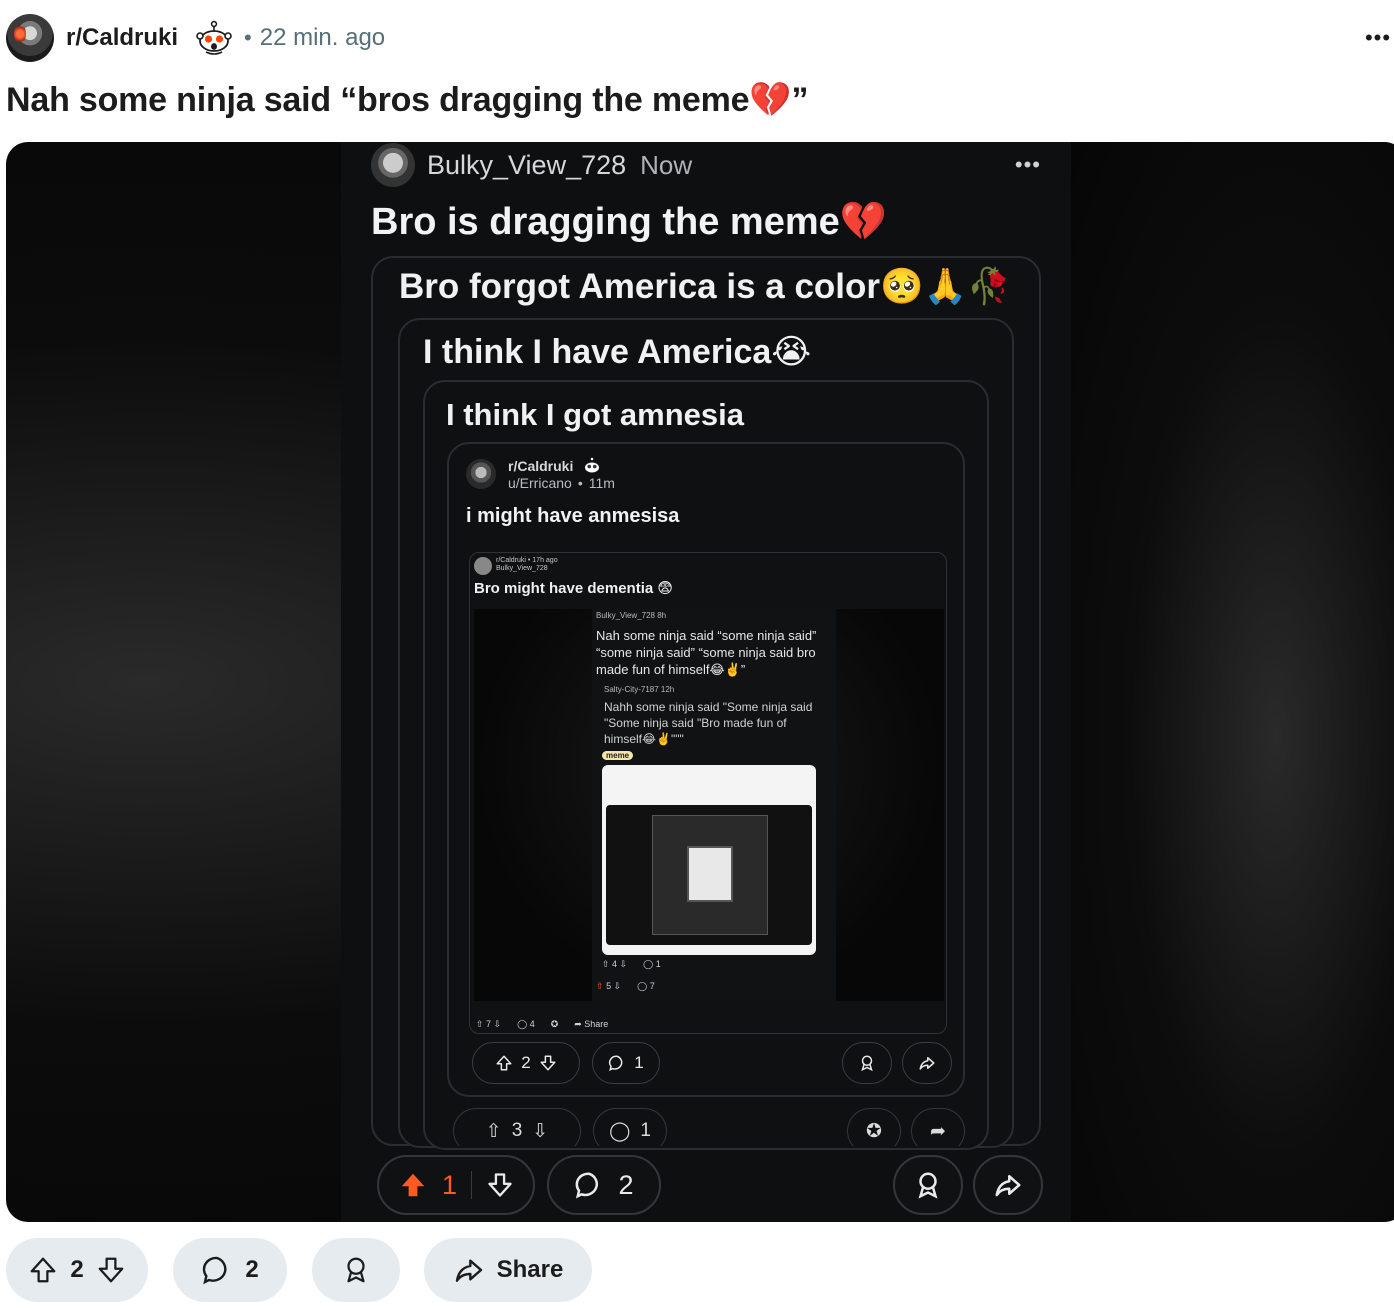 The image size is (1394, 1308). What do you see at coordinates (122, 38) in the screenshot?
I see `subreddit-name: r/Caldruki` at bounding box center [122, 38].